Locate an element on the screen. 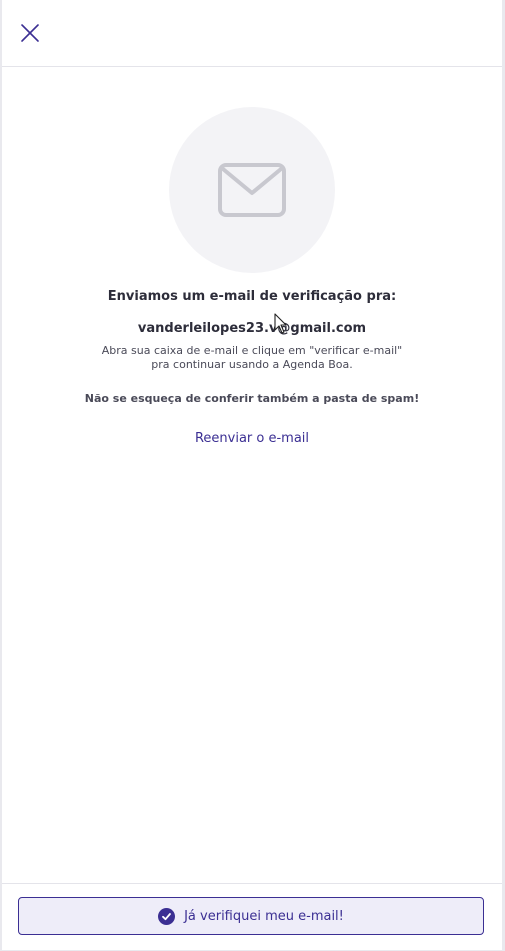 This screenshot has width=505, height=951. email-address: vanderleilopes23.v@gmail.com is located at coordinates (252, 328).